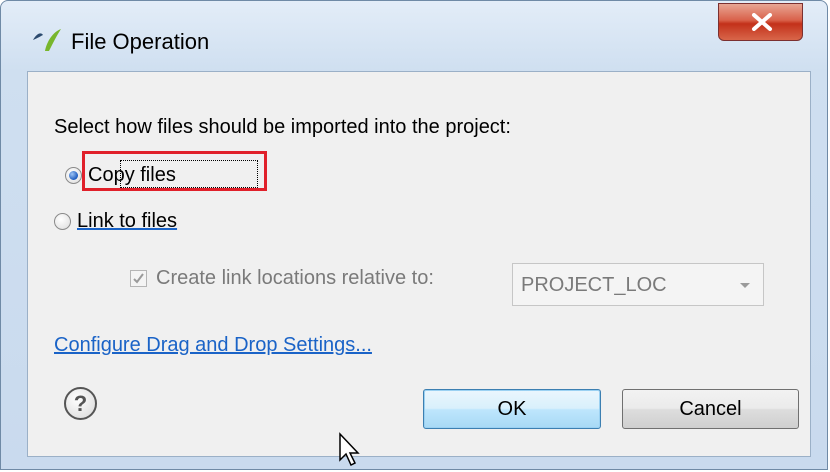 This screenshot has width=830, height=472. I want to click on relative-location-select: PROJECT_LOC, so click(638, 284).